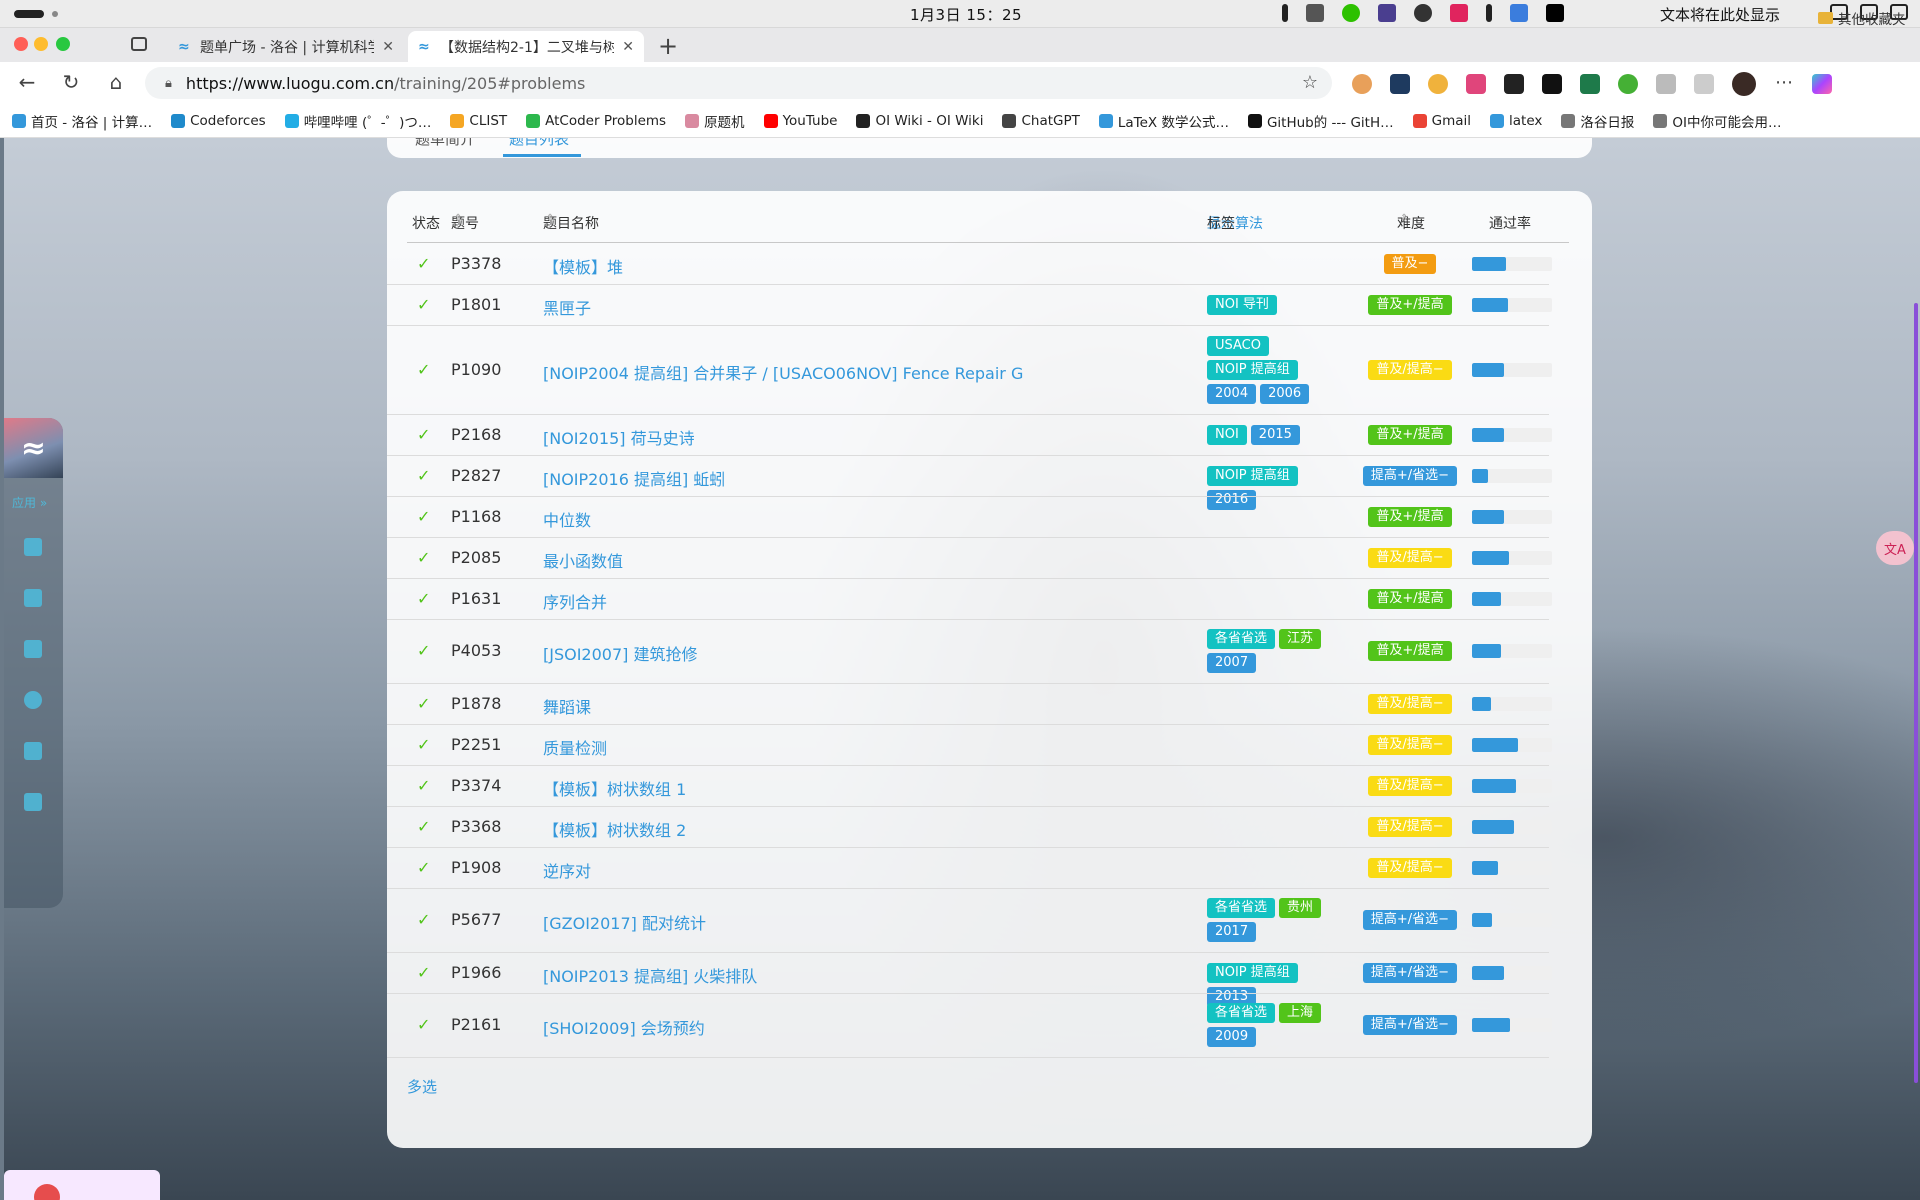 The width and height of the screenshot is (1920, 1200). What do you see at coordinates (988, 826) in the screenshot?
I see `table-row: ✓ P3368 【模板】树状数组 2 普及/提高−` at bounding box center [988, 826].